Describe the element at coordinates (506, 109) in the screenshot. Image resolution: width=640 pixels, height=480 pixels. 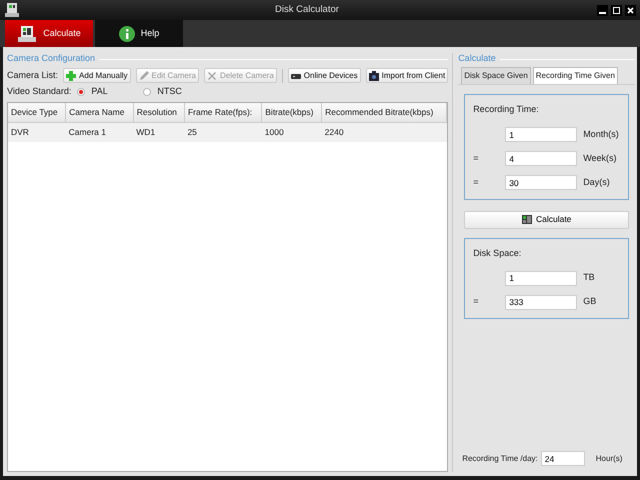
I see `group-title: Recording Time:` at that location.